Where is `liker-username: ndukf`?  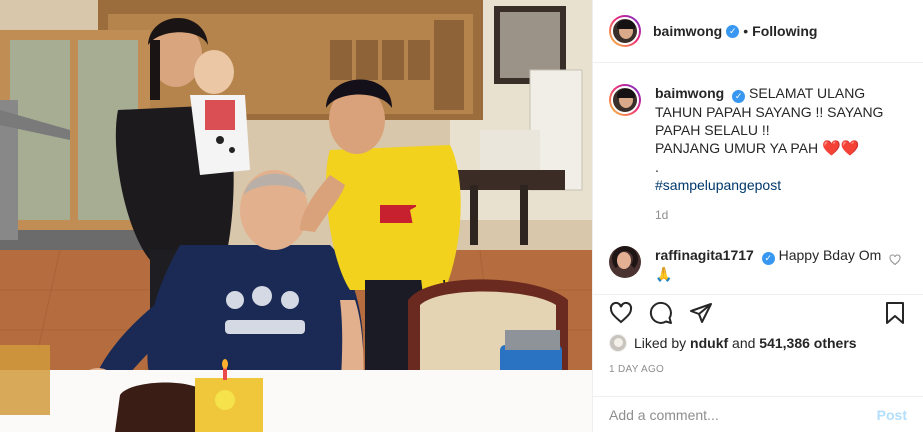 liker-username: ndukf is located at coordinates (709, 343).